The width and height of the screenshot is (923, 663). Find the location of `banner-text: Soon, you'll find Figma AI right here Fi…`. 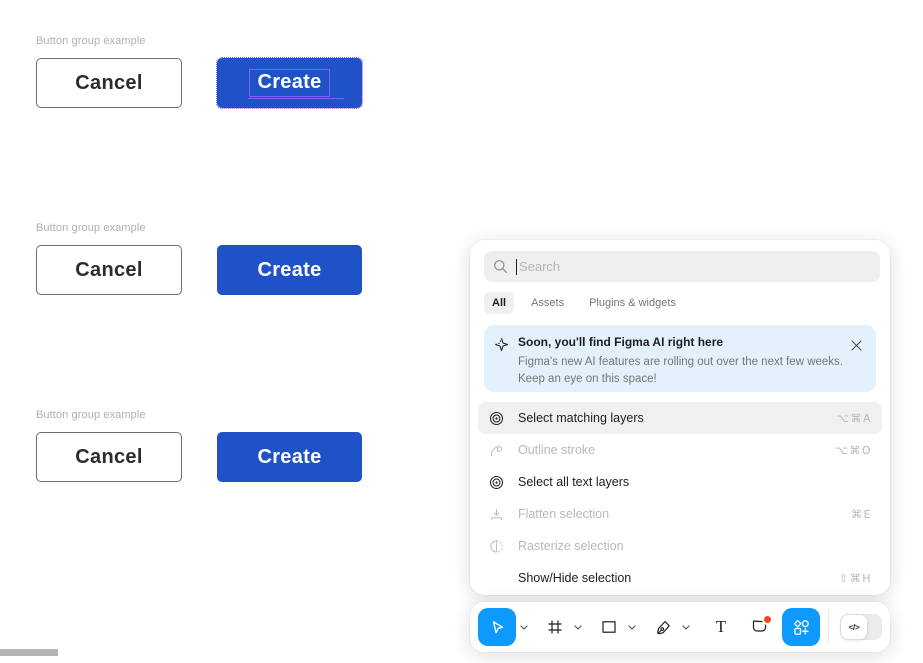

banner-text: Soon, you'll find Figma AI right here Fi… is located at coordinates (684, 360).